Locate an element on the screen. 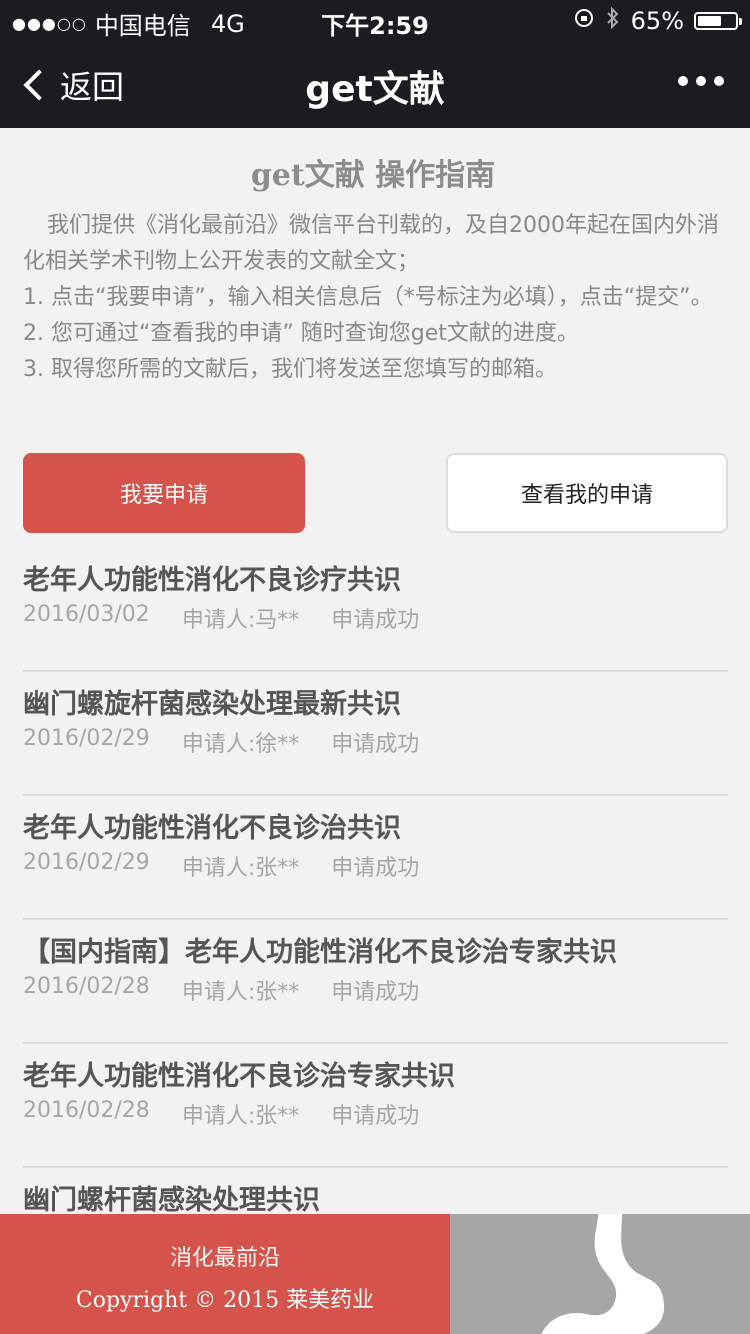 This screenshot has height=1334, width=750. battery-percent: 65% is located at coordinates (657, 21).